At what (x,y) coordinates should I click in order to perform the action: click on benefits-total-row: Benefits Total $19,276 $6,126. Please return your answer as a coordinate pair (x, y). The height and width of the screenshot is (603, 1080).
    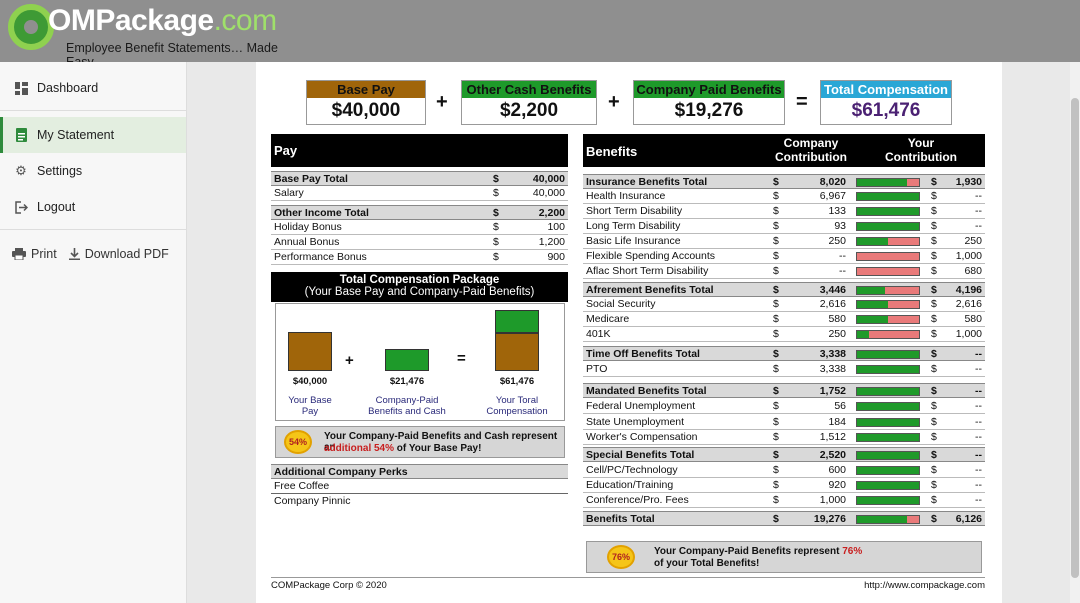
    Looking at the image, I should click on (784, 518).